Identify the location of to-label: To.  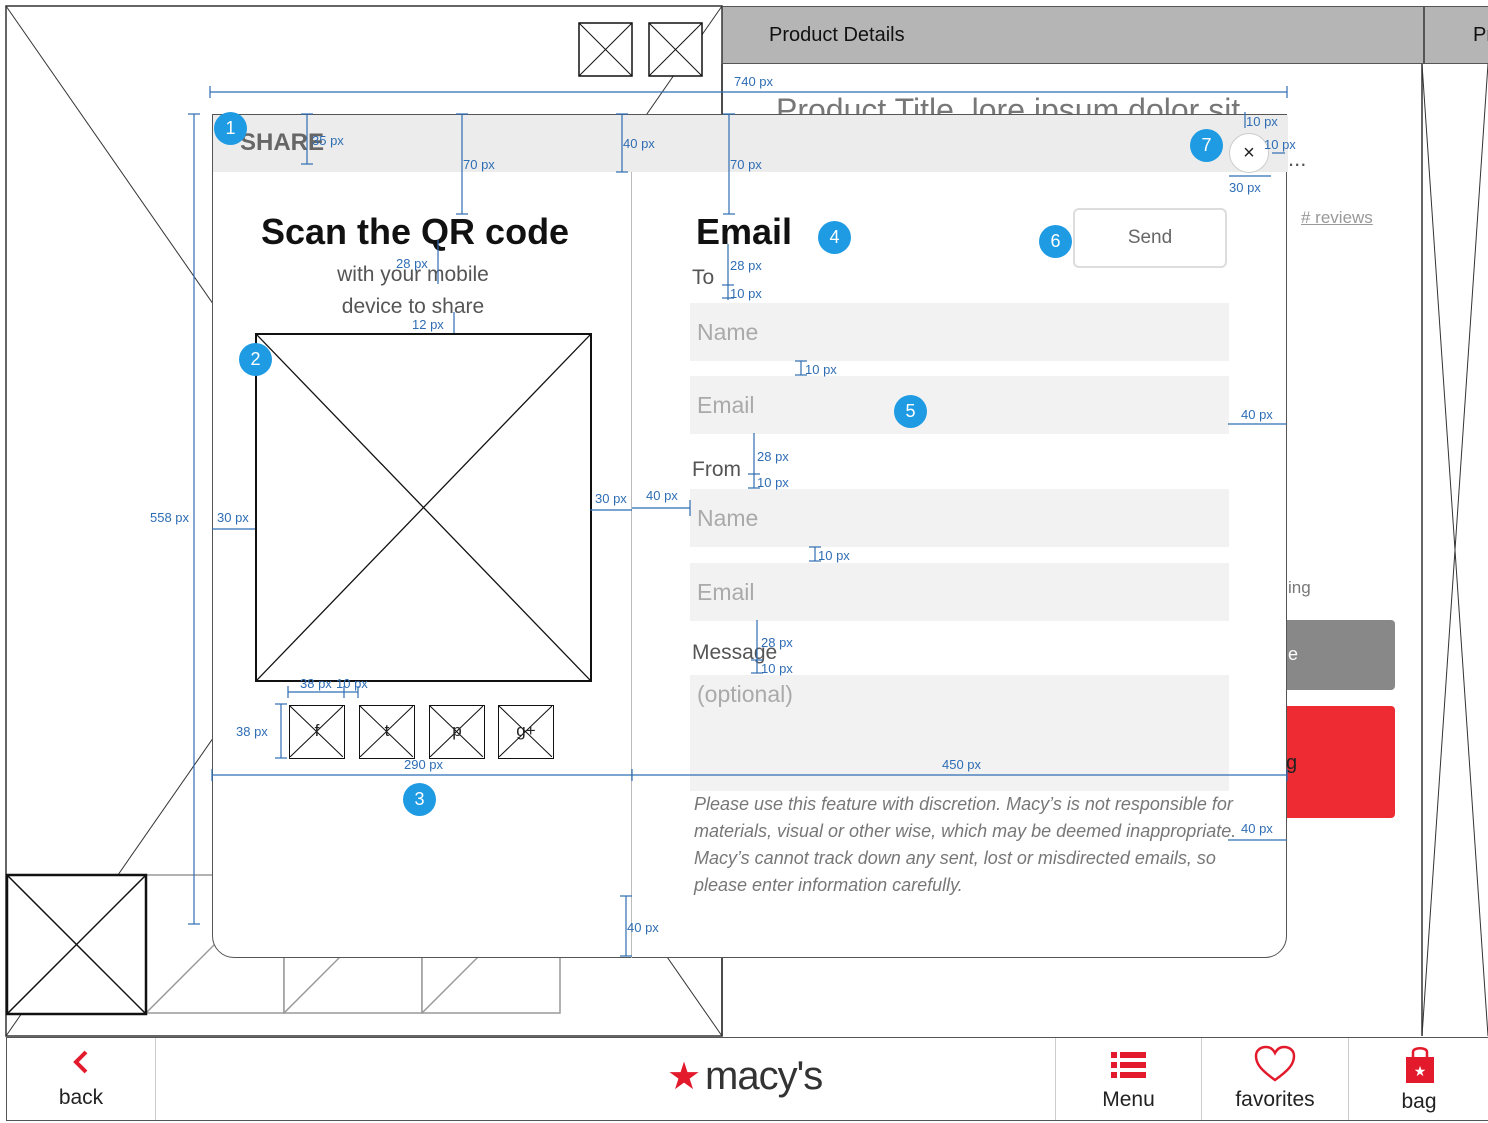
(703, 277).